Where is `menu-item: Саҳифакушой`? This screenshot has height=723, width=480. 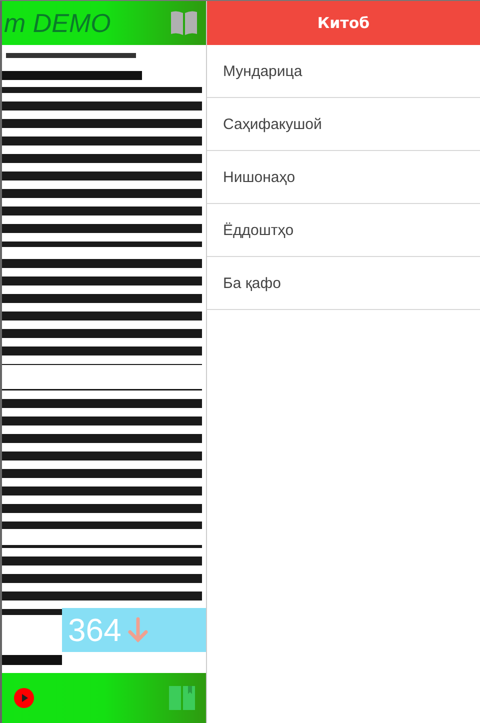 menu-item: Саҳифакушой is located at coordinates (343, 124).